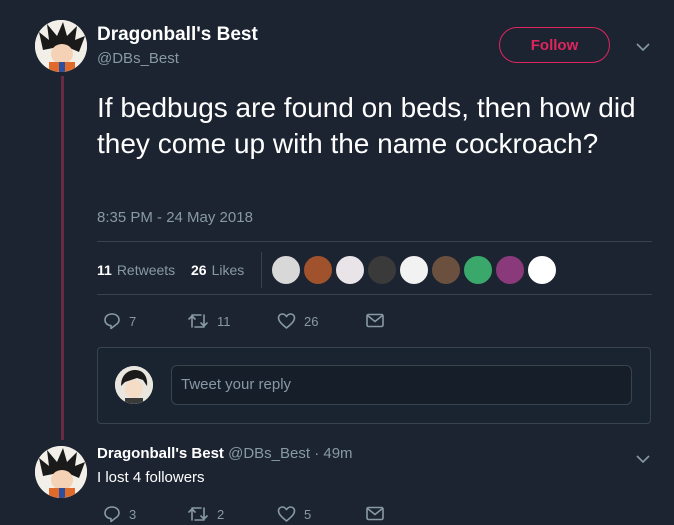  Describe the element at coordinates (177, 35) in the screenshot. I see `author-name: Dragonball's Best` at that location.